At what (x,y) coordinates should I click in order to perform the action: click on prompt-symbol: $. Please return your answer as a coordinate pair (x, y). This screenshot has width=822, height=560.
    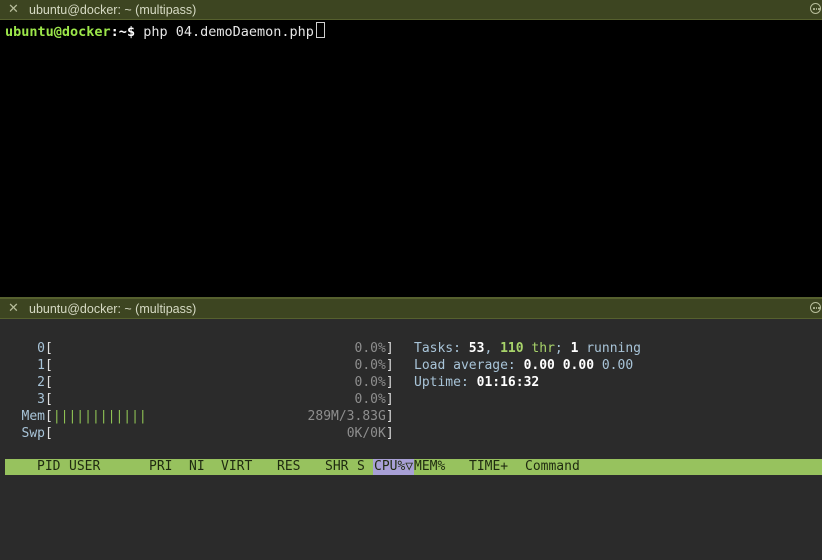
    Looking at the image, I should click on (131, 32).